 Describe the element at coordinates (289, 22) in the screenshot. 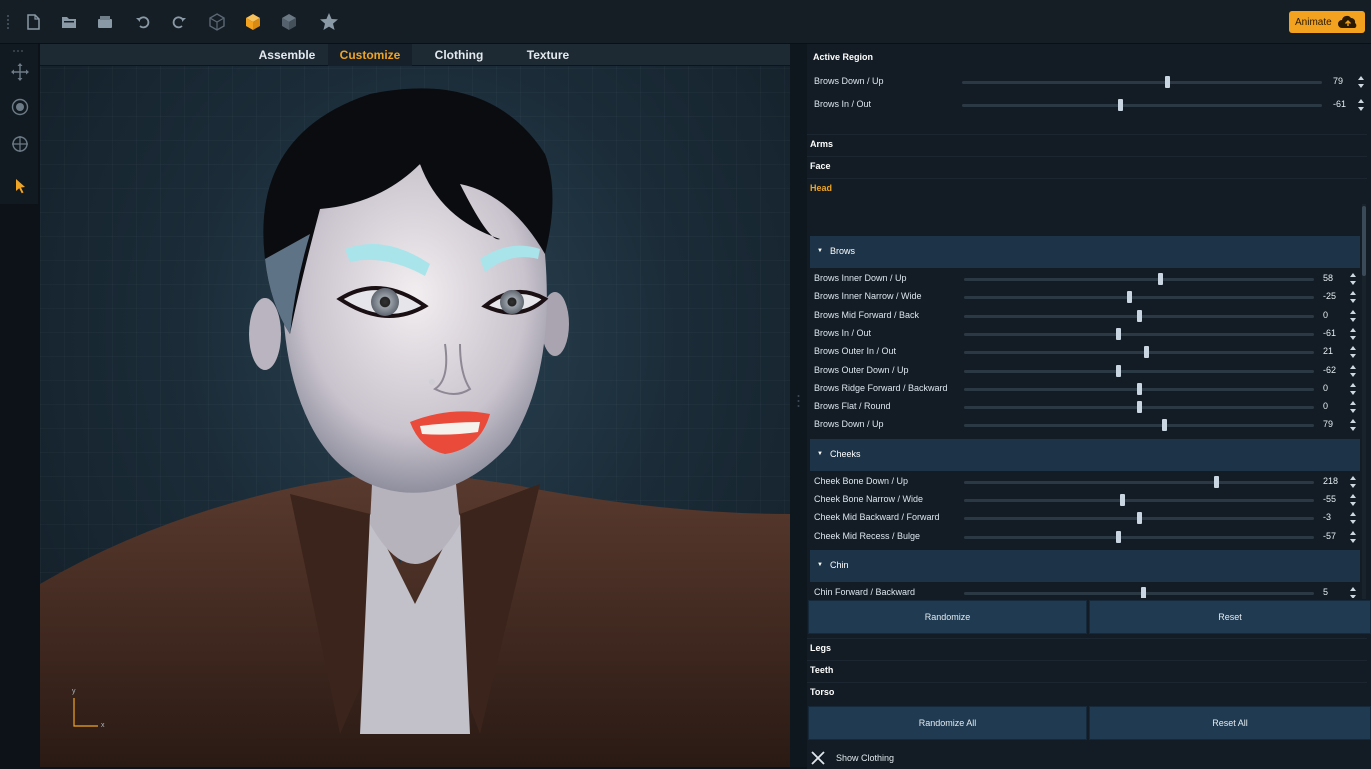

I see `cube-shaded-icon` at that location.